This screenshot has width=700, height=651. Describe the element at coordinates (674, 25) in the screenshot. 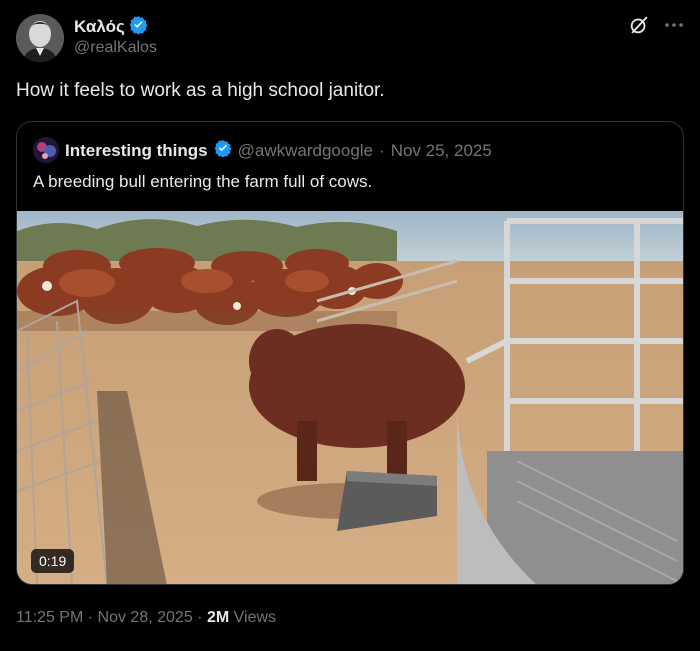

I see `more-icon` at that location.